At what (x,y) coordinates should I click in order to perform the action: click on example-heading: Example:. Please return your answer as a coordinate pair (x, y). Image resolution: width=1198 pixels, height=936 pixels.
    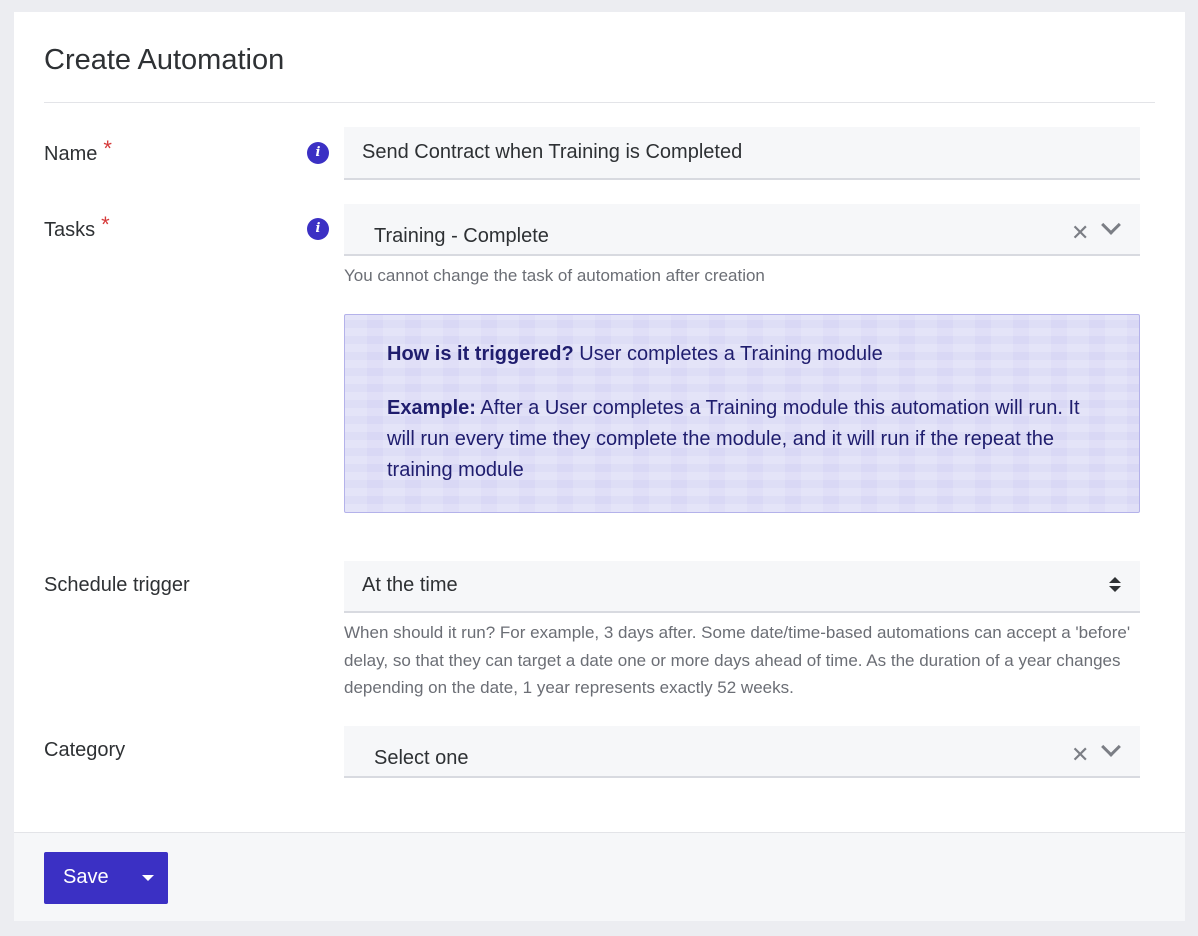
    Looking at the image, I should click on (431, 408).